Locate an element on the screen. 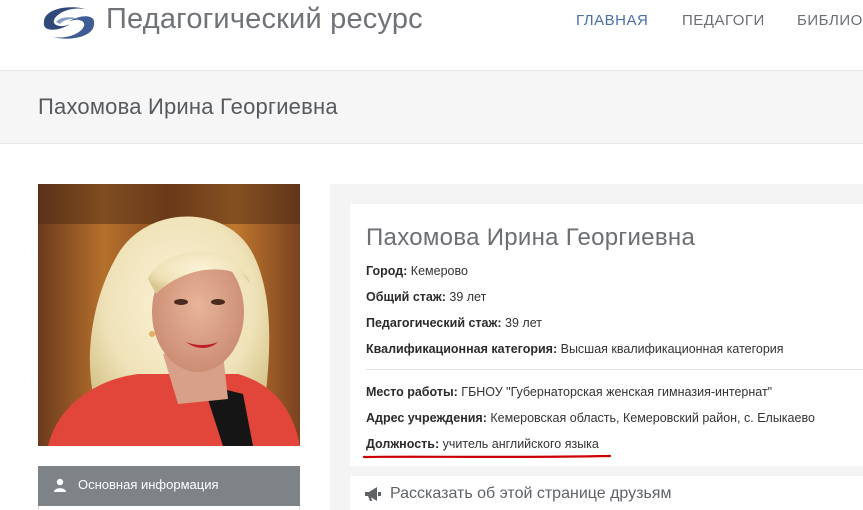 The height and width of the screenshot is (510, 863). divider is located at coordinates (614, 369).